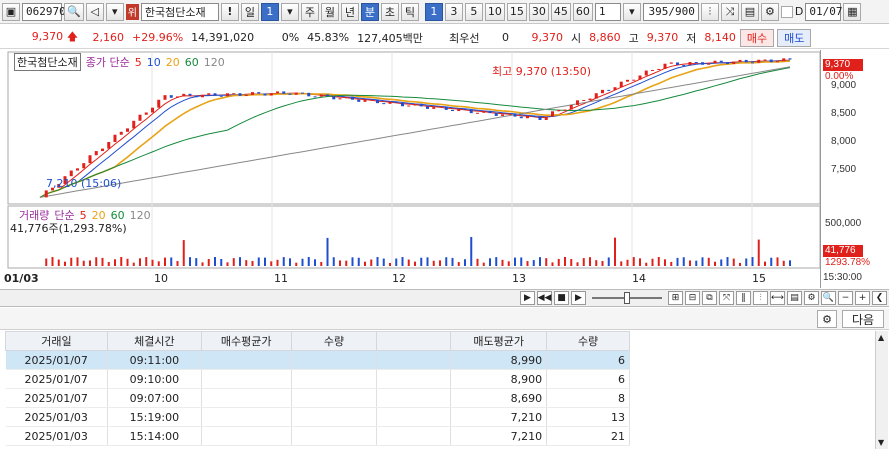 Image resolution: width=889 pixels, height=449 pixels. I want to click on overlay-icon: ⧉, so click(709, 298).